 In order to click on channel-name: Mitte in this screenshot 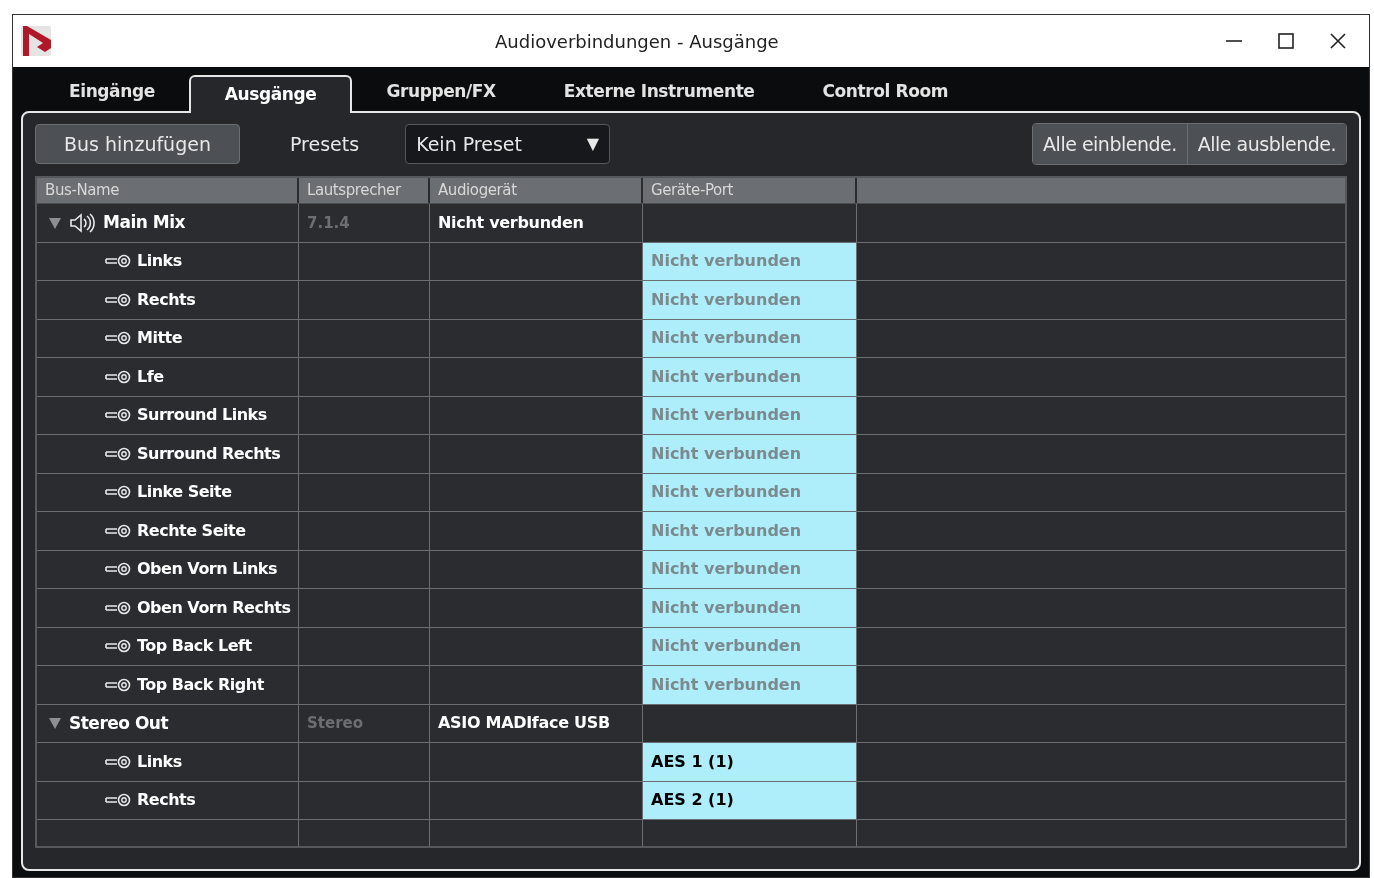, I will do `click(160, 338)`.